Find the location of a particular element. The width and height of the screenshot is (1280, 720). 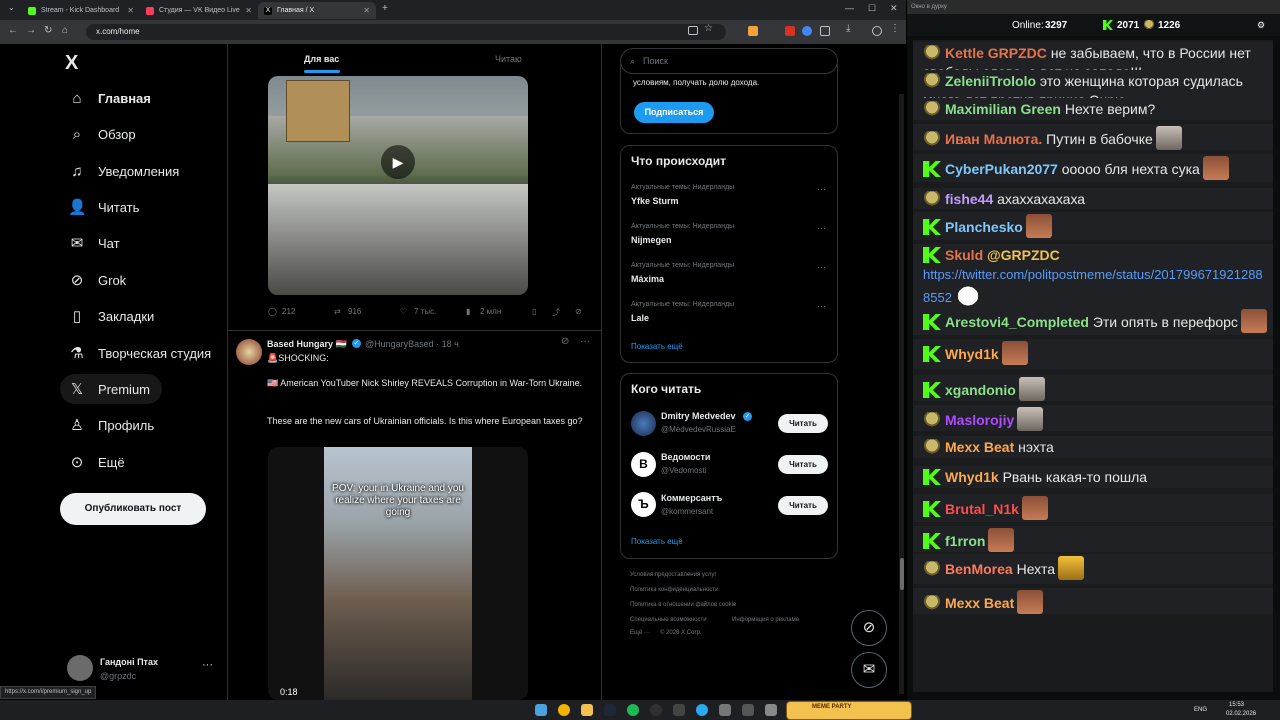

trend-name: Nijmegen is located at coordinates (651, 240).